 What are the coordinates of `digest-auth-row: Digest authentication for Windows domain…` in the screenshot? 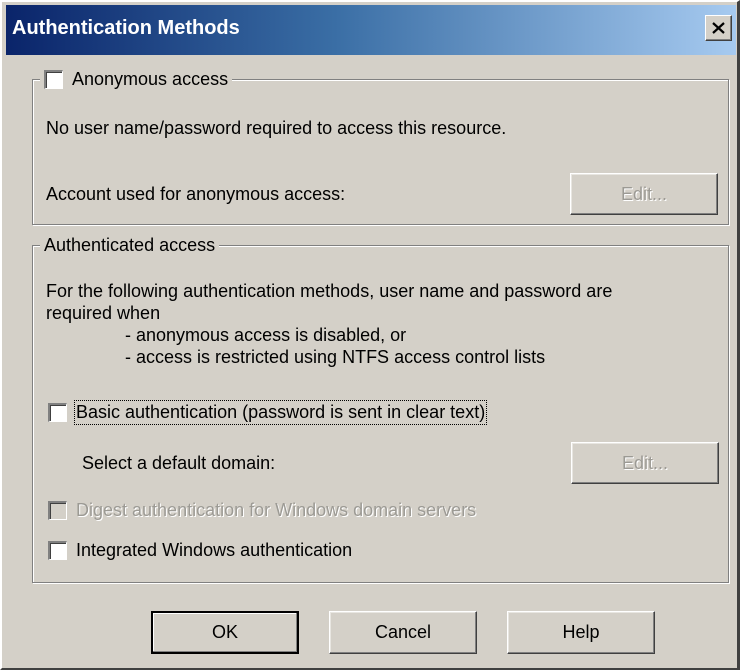 It's located at (262, 510).